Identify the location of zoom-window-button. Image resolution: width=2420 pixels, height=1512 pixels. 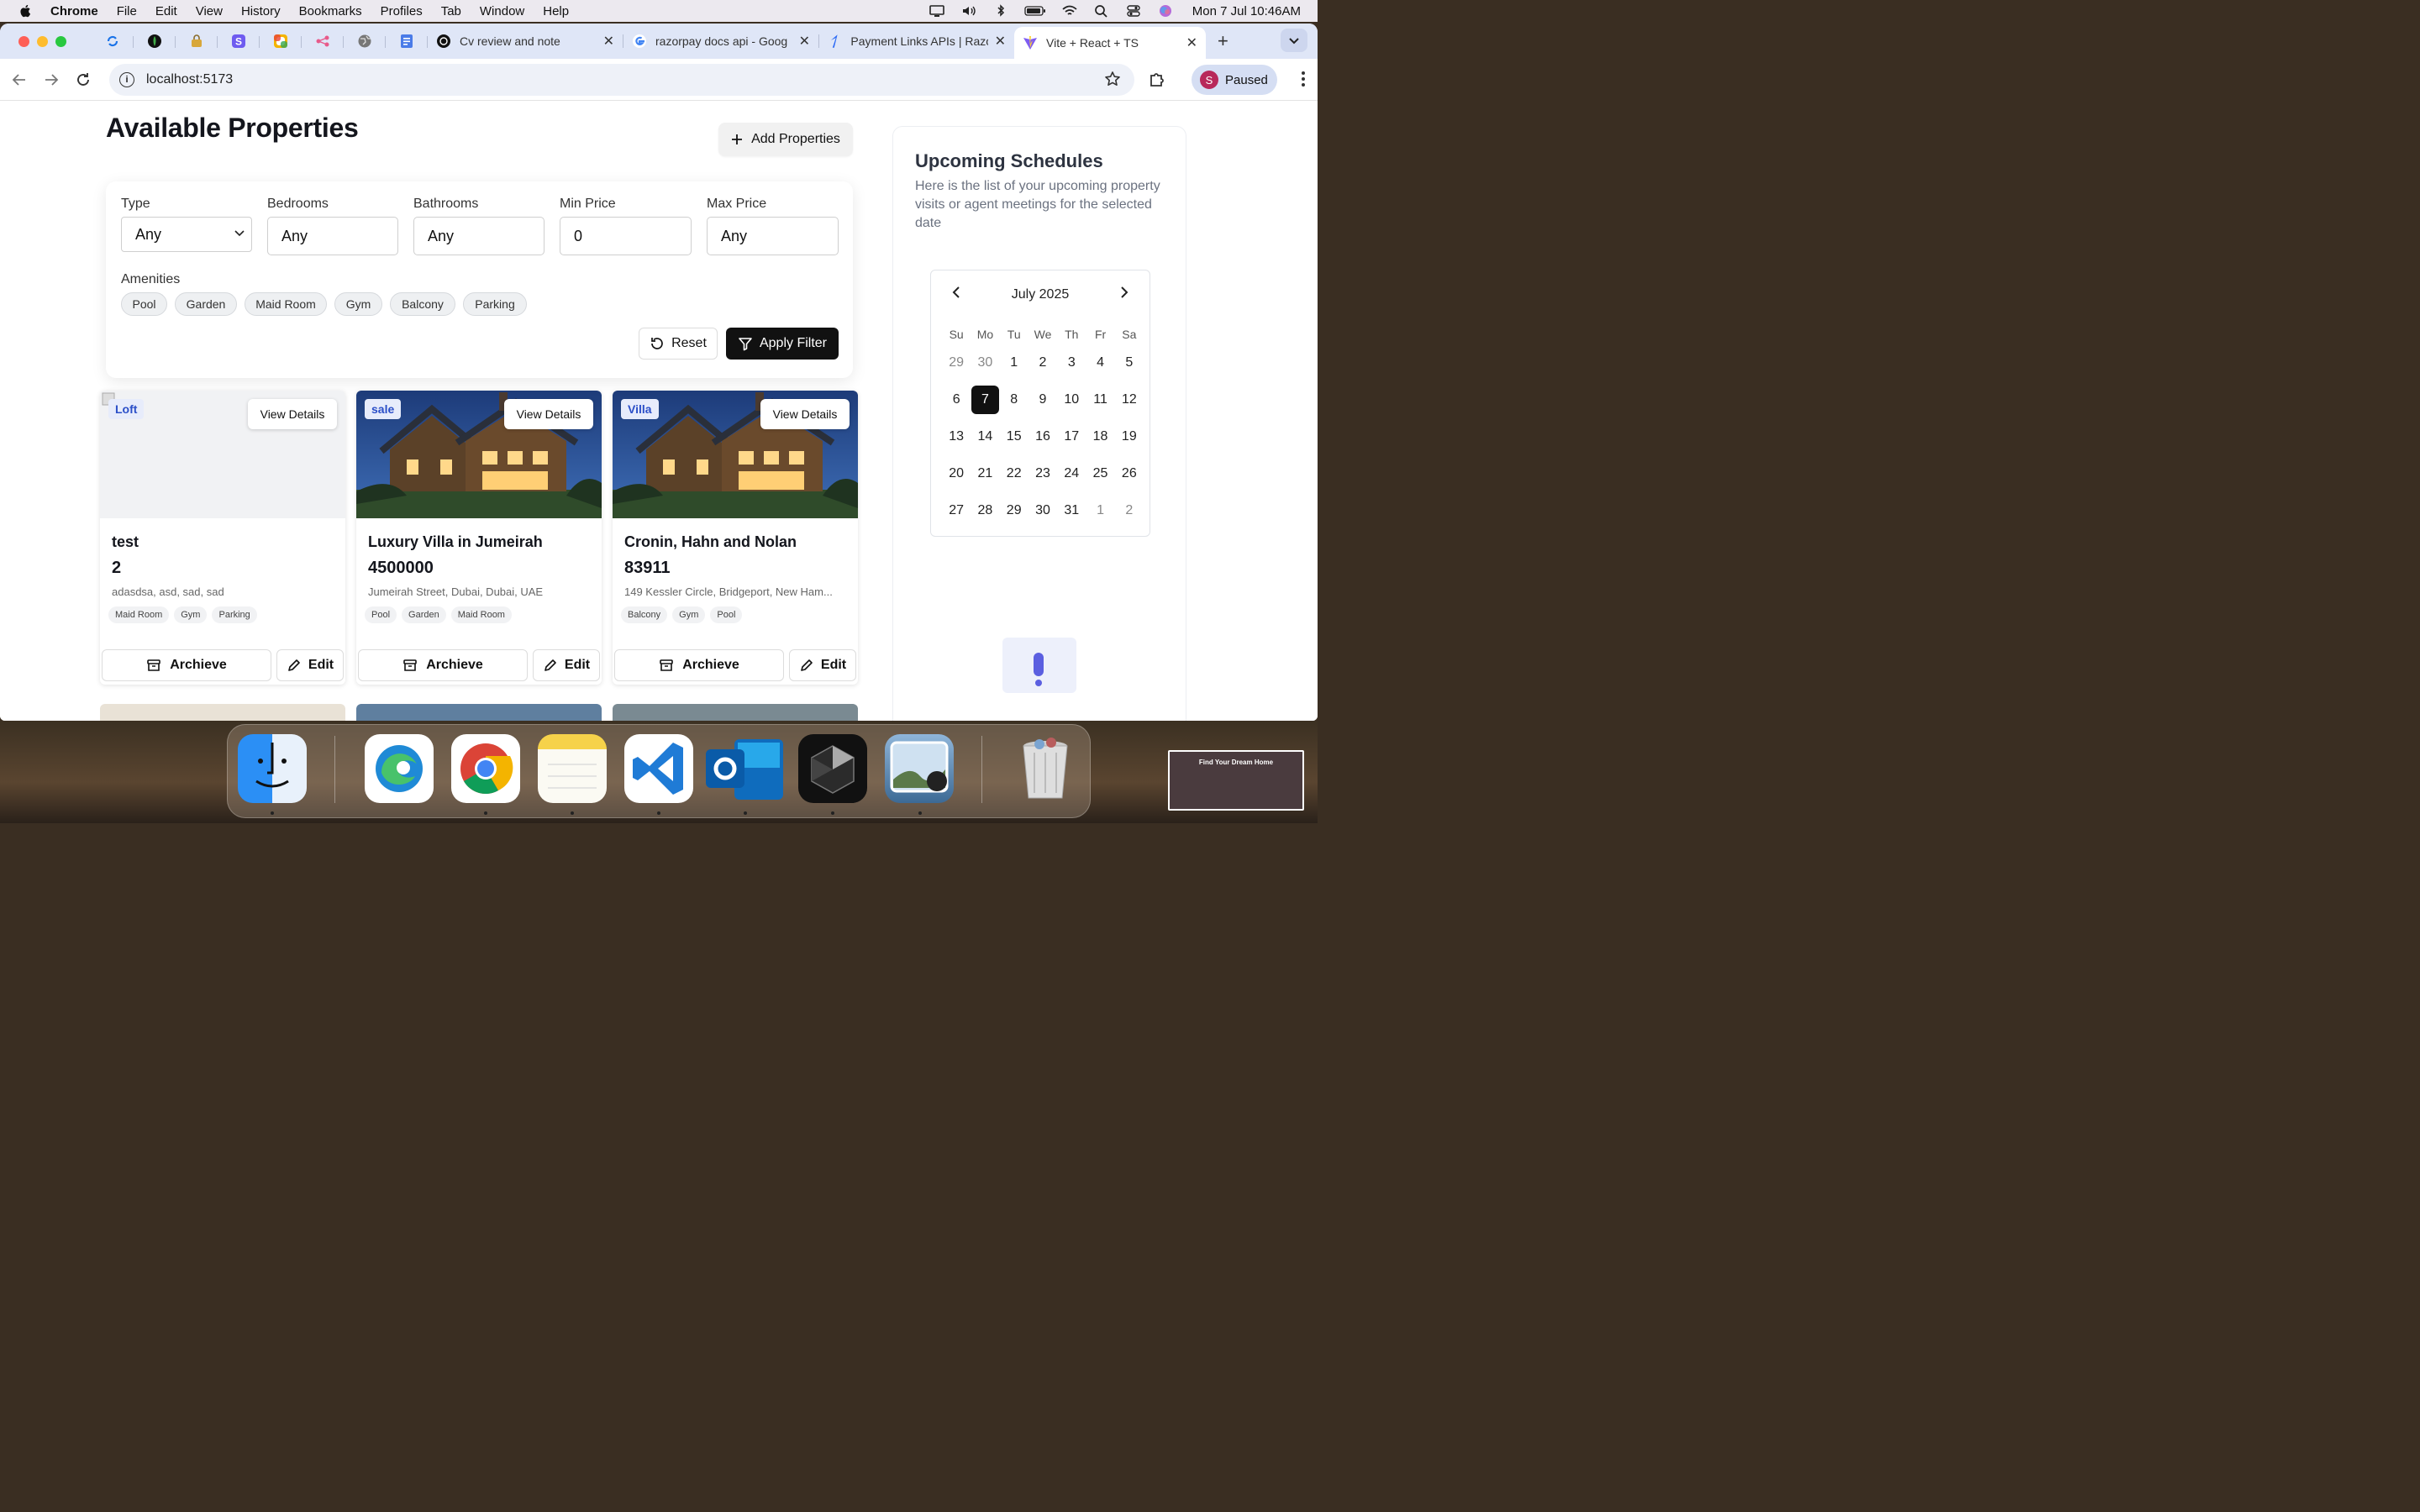
(60, 41).